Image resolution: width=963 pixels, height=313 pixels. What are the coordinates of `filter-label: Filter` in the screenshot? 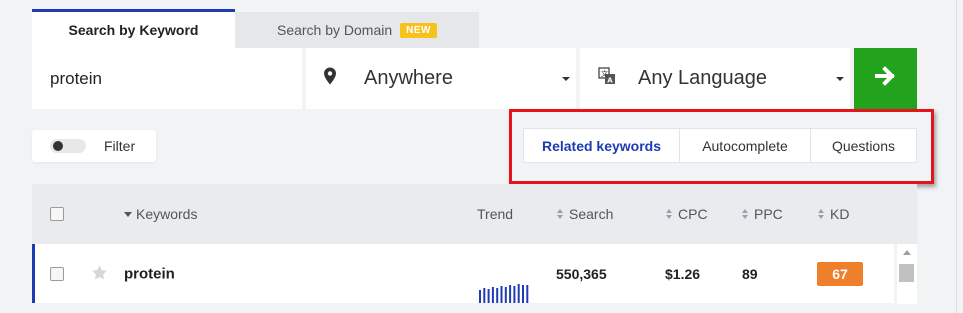 It's located at (120, 146).